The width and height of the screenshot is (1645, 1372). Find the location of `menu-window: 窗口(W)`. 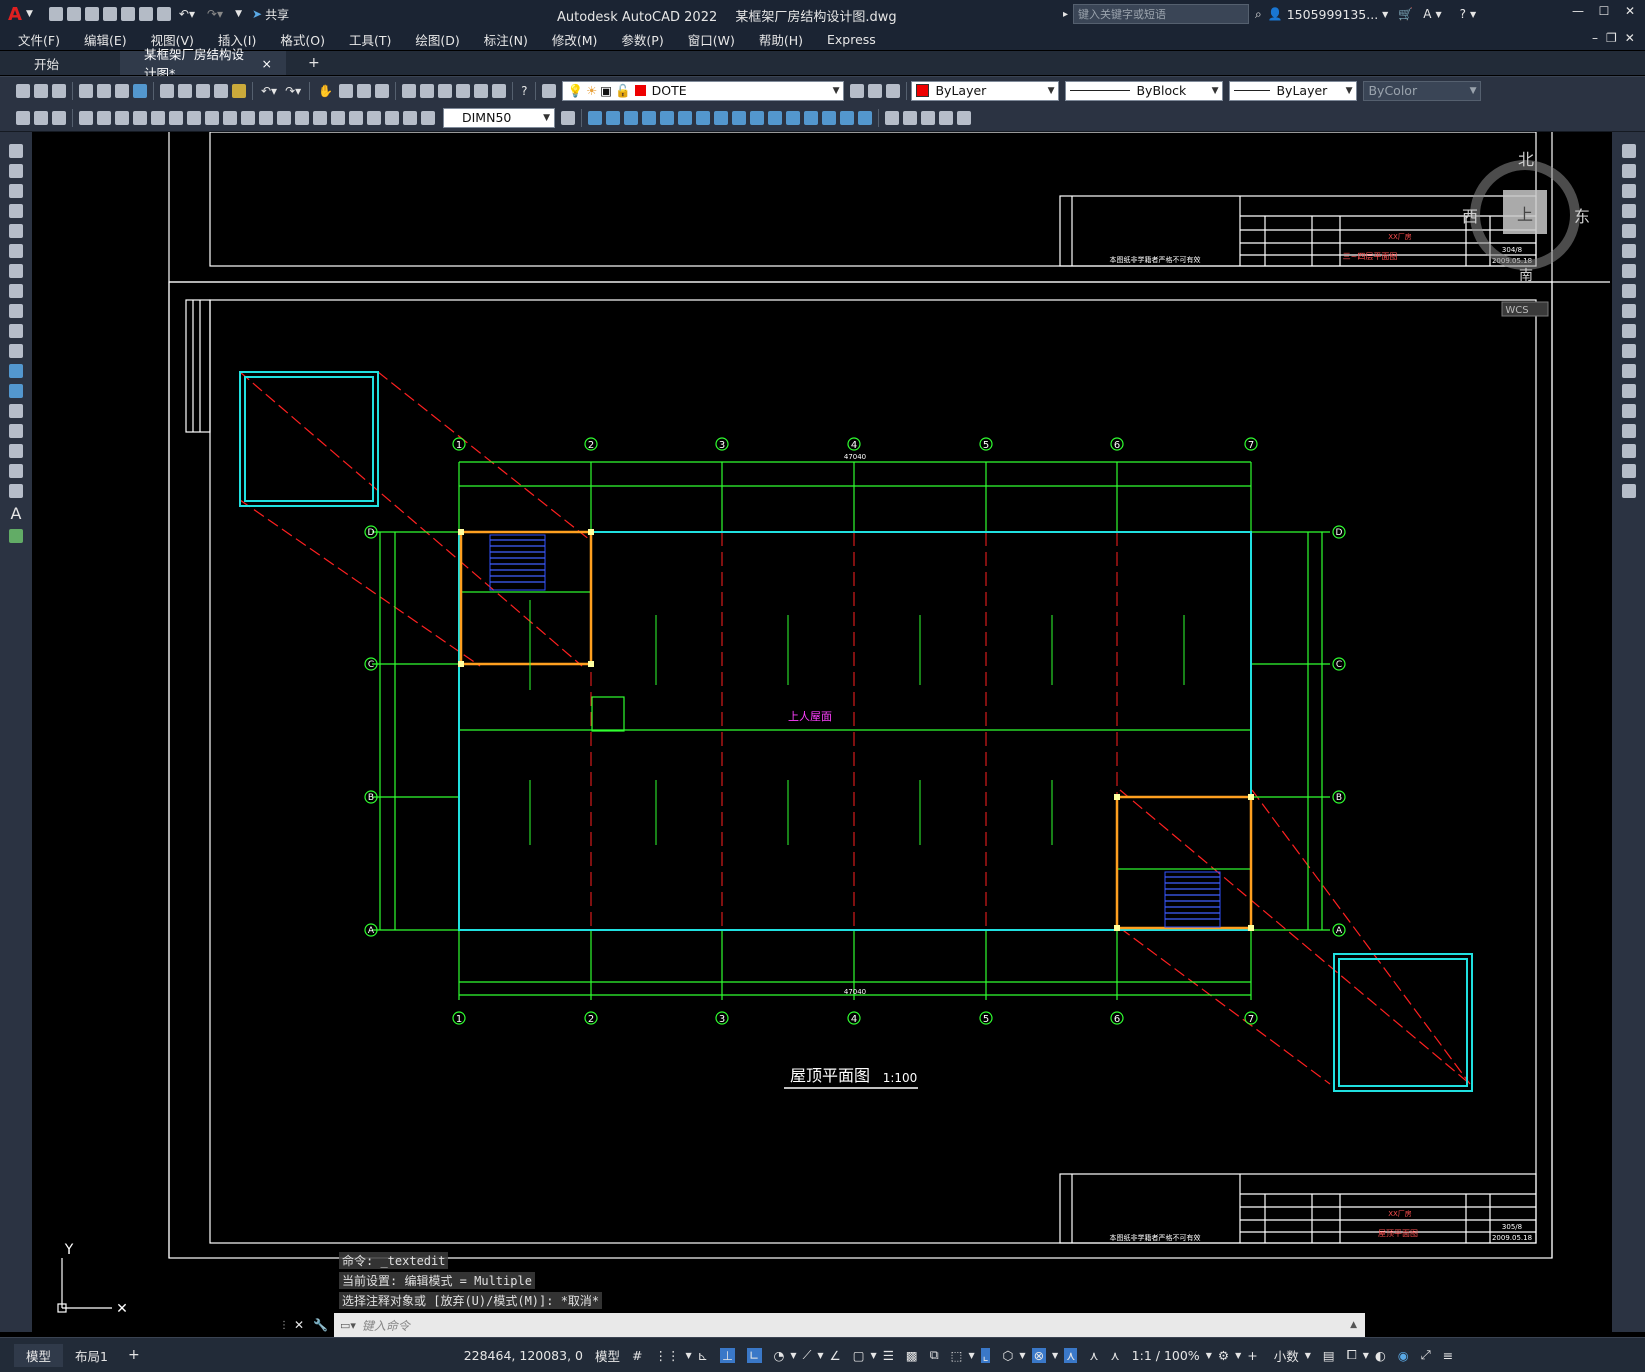

menu-window: 窗口(W) is located at coordinates (711, 39).